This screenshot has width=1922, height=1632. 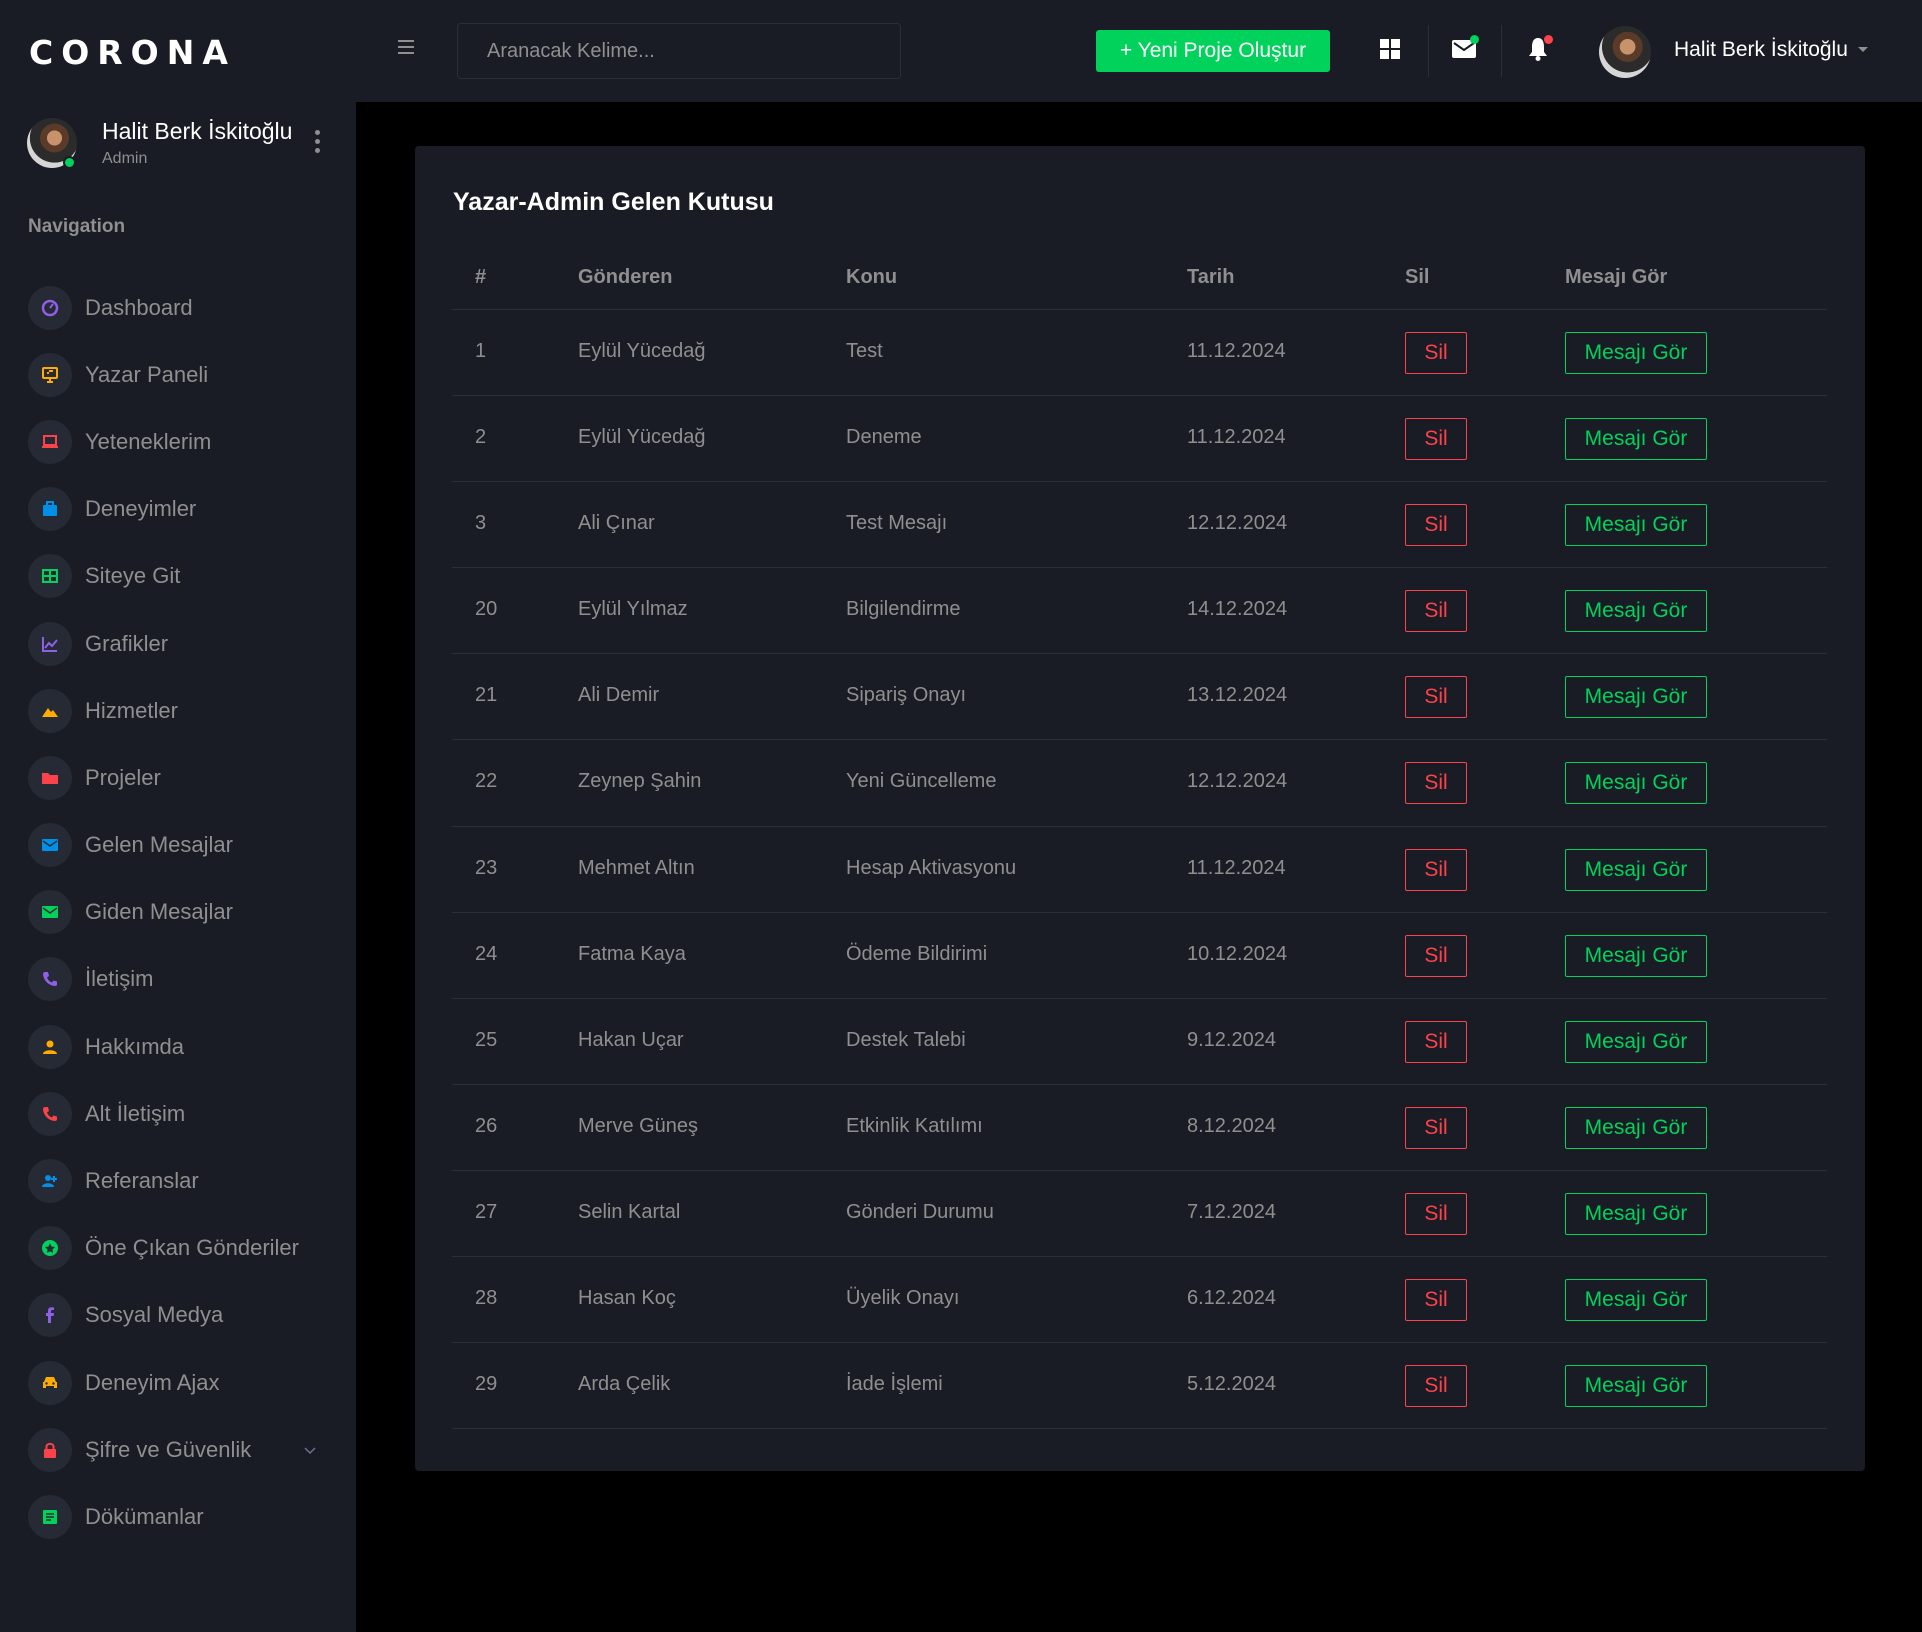 What do you see at coordinates (69, 162) in the screenshot?
I see `online-status-dot` at bounding box center [69, 162].